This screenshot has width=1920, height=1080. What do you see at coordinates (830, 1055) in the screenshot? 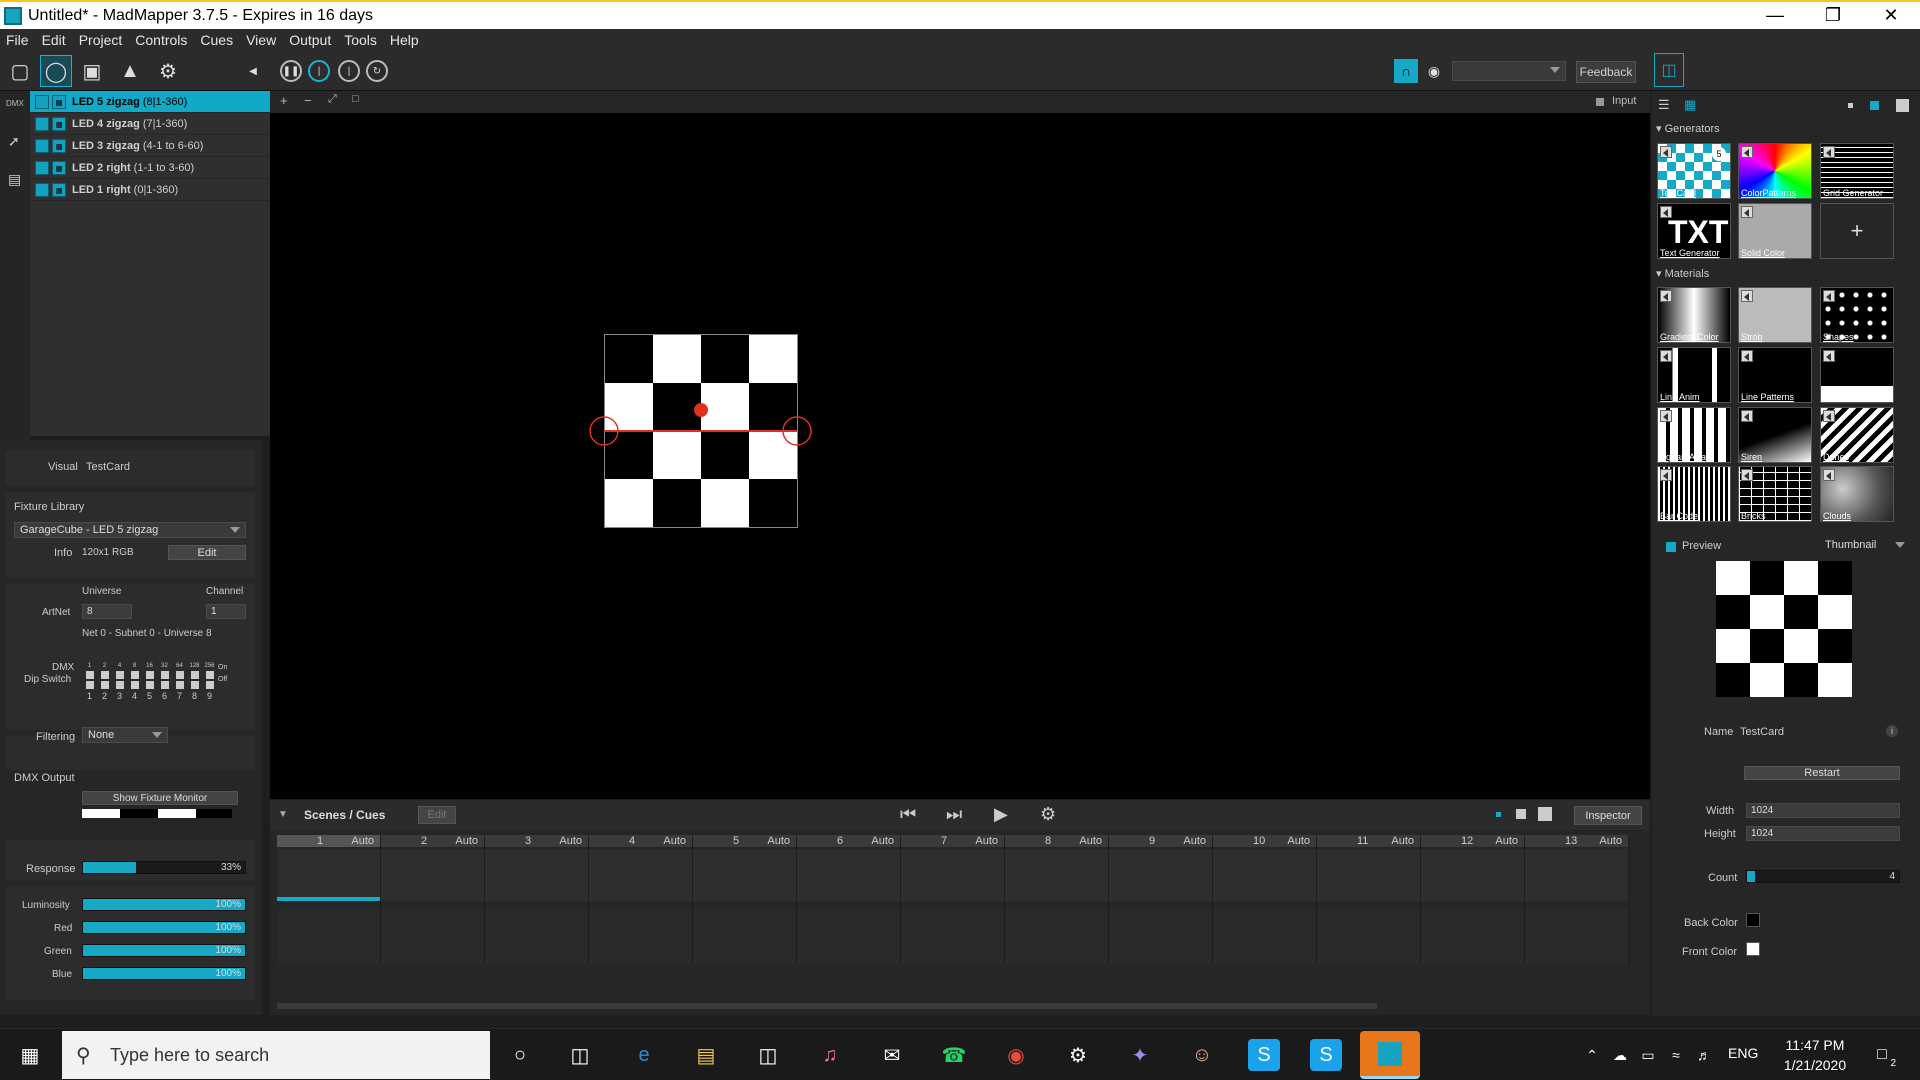
I see `itunes-icon: ♫` at bounding box center [830, 1055].